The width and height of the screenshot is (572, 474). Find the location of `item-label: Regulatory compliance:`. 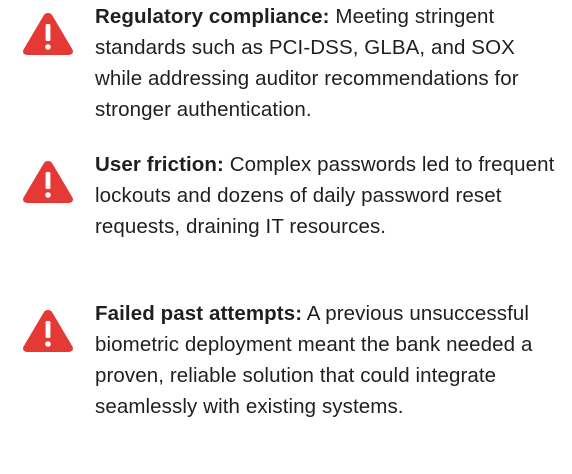

item-label: Regulatory compliance: is located at coordinates (212, 16).